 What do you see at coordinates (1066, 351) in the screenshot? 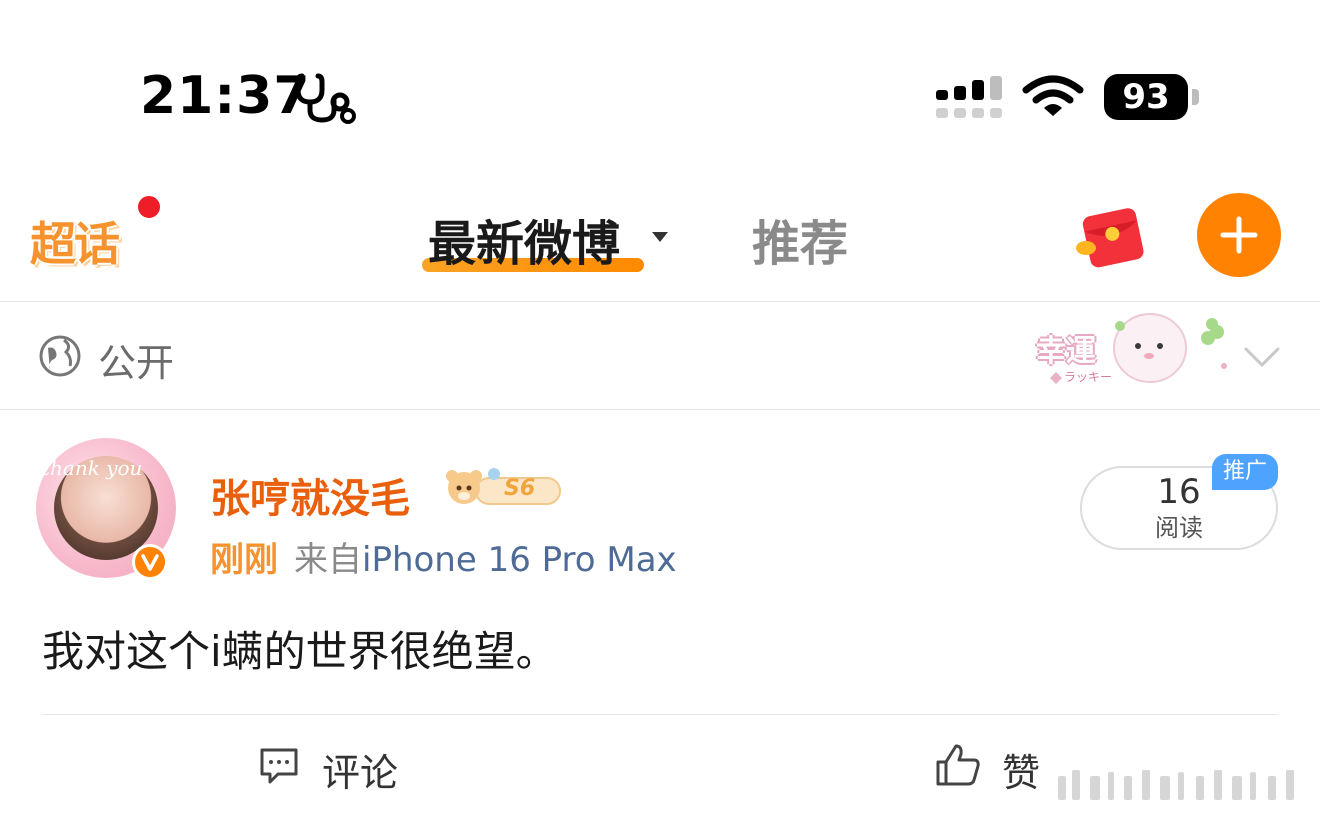
I see `sticker-text: 幸運` at bounding box center [1066, 351].